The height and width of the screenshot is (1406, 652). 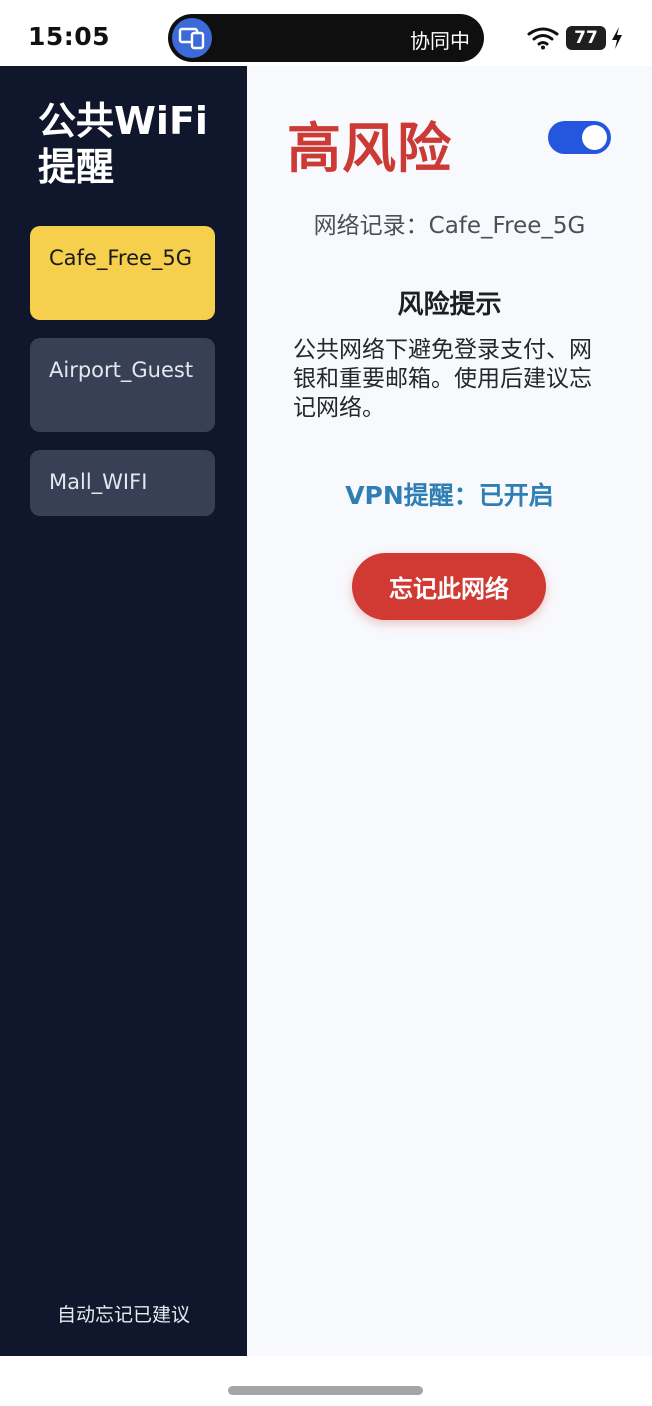 I want to click on network-item-mall: Mall_WIFI, so click(x=122, y=483).